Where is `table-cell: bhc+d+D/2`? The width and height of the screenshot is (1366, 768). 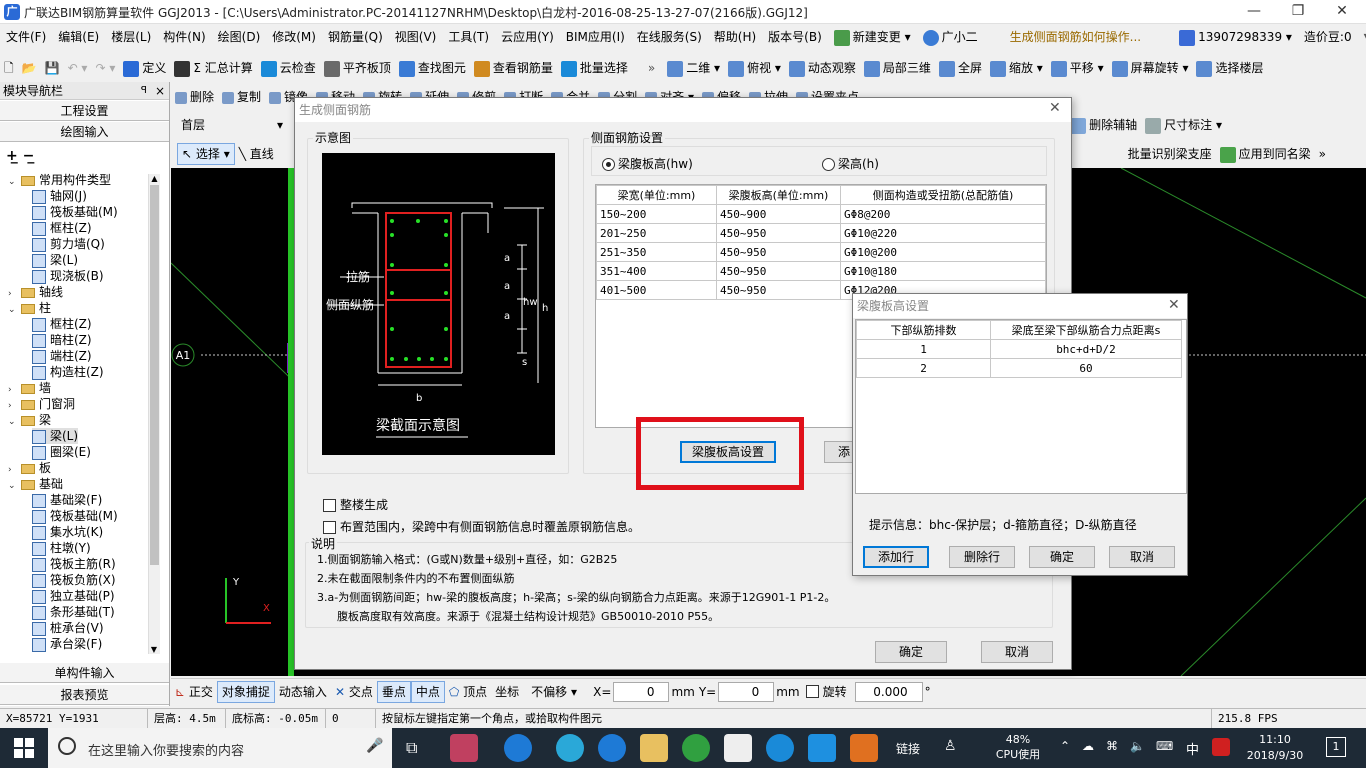
table-cell: bhc+d+D/2 is located at coordinates (1086, 349).